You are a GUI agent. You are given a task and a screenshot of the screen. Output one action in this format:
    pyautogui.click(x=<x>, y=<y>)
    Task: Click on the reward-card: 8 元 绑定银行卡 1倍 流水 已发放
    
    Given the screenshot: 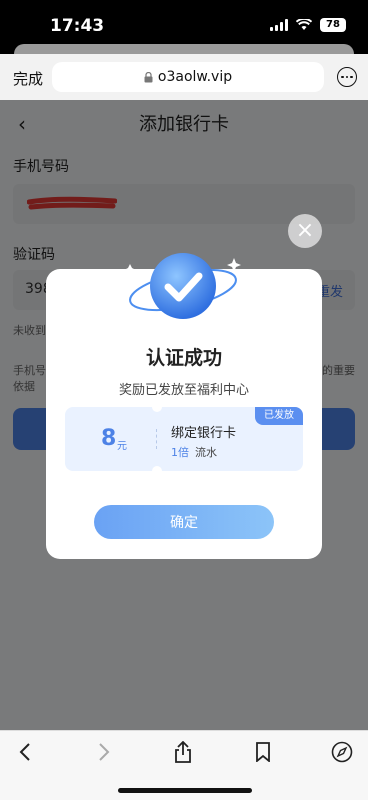 What is the action you would take?
    pyautogui.click(x=184, y=439)
    